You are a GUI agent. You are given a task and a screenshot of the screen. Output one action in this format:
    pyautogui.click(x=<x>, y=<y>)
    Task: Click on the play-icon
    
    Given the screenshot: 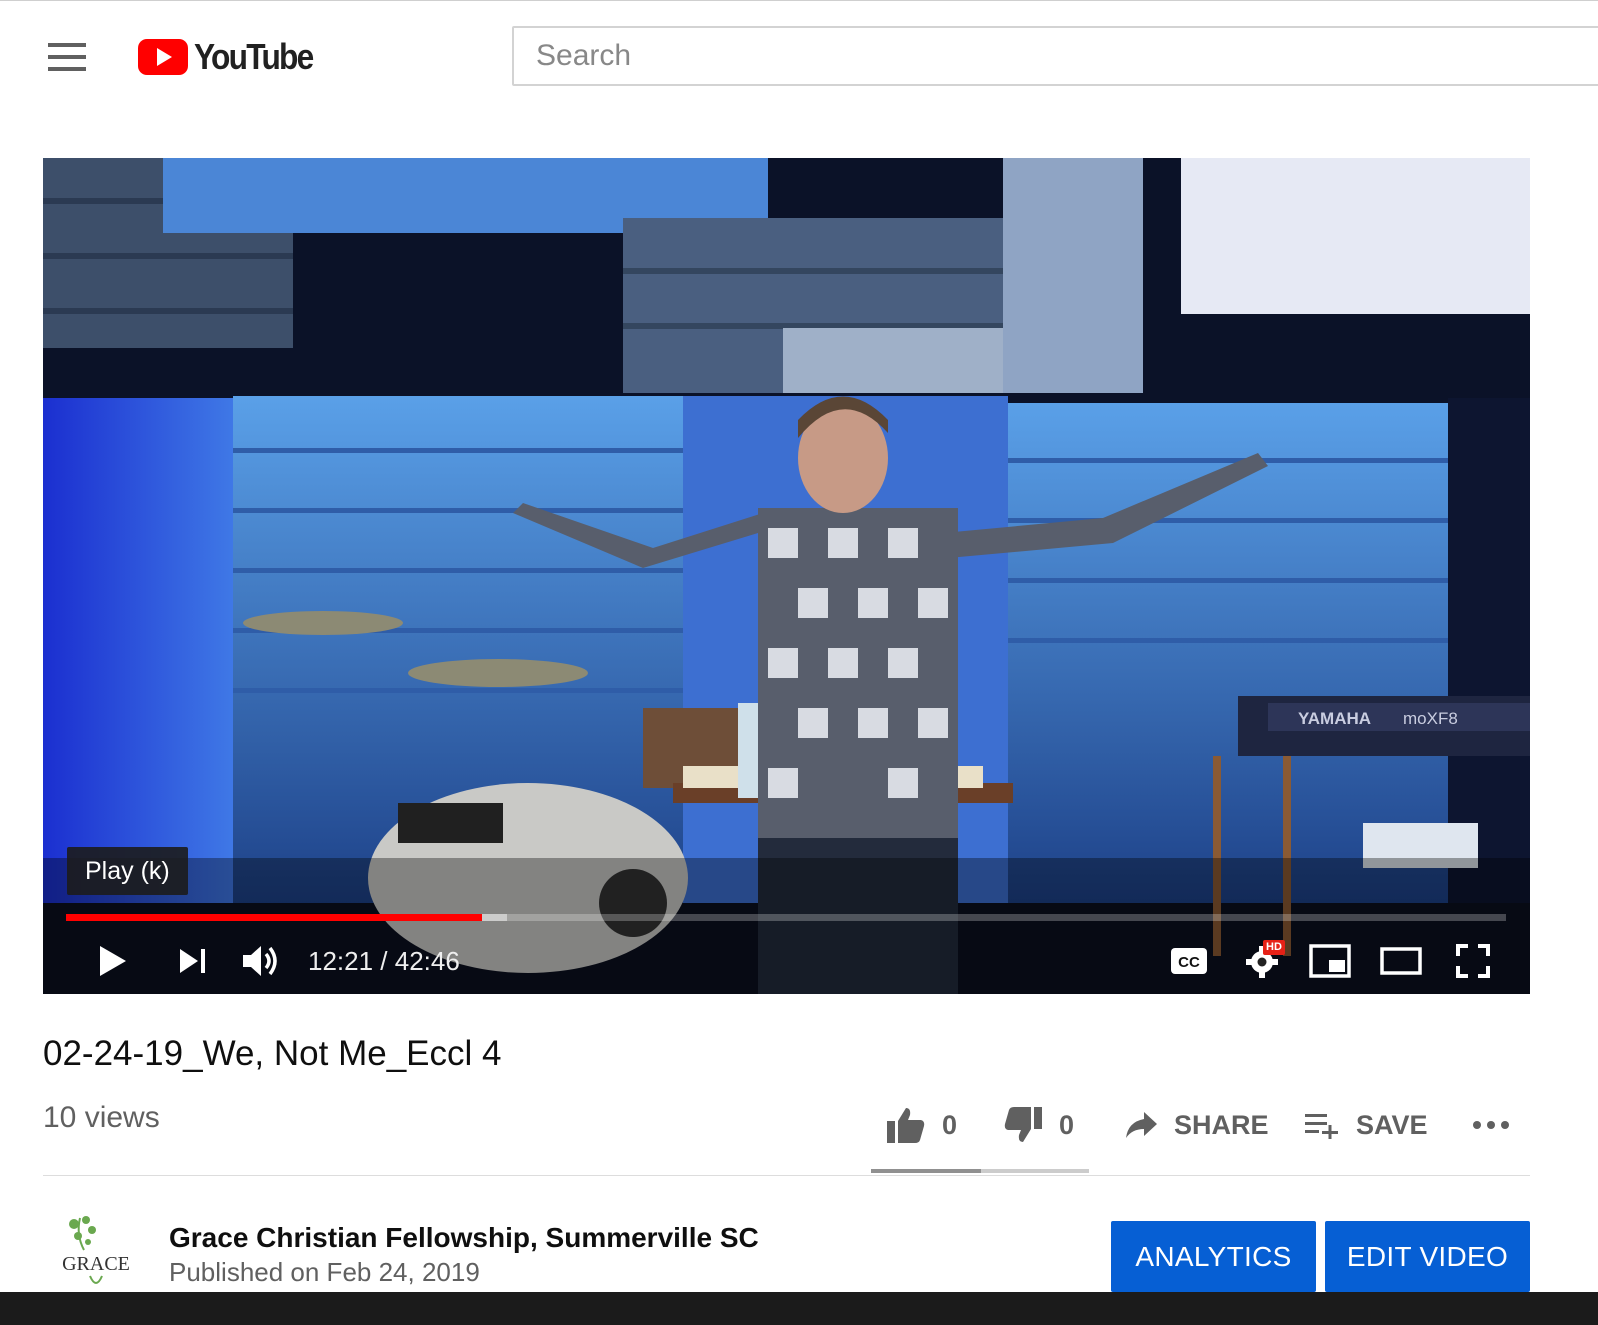 What is the action you would take?
    pyautogui.click(x=113, y=961)
    